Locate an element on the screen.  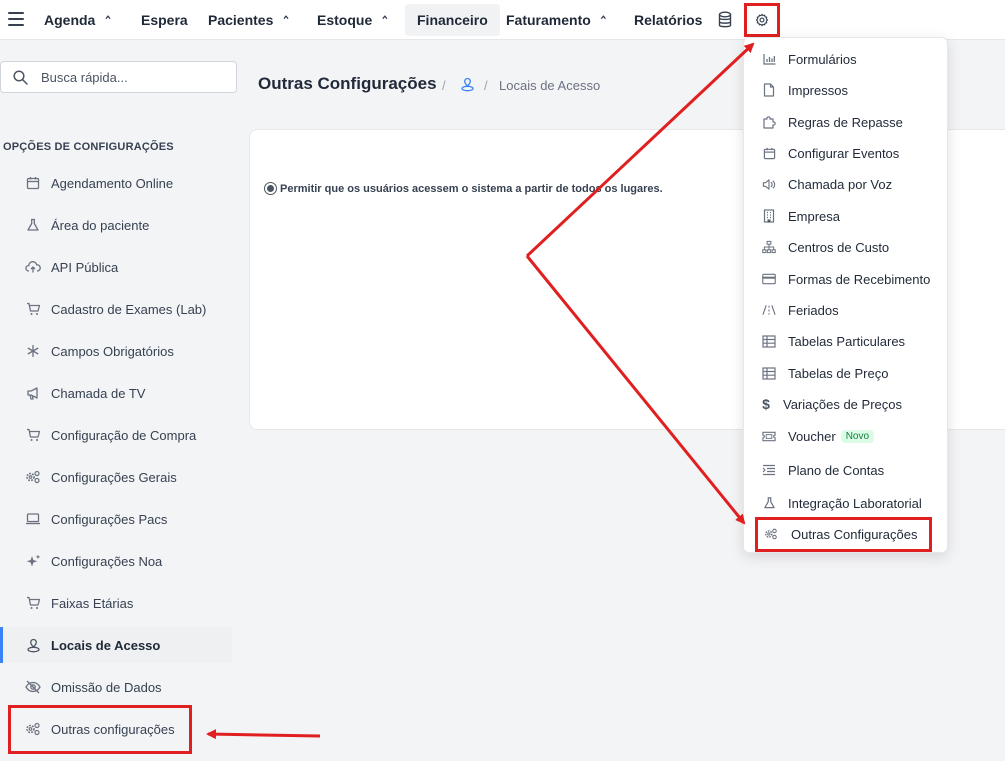
road-icon is located at coordinates (769, 310).